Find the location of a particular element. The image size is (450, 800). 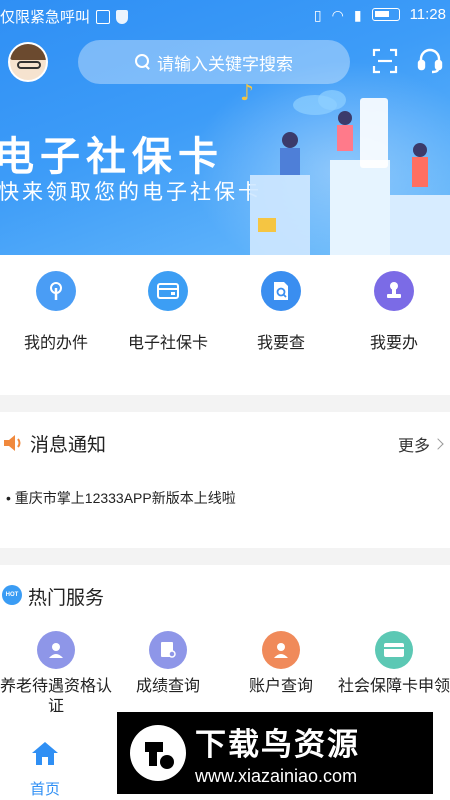

service-card-apply: 社会保障卡申领 is located at coordinates (394, 664).